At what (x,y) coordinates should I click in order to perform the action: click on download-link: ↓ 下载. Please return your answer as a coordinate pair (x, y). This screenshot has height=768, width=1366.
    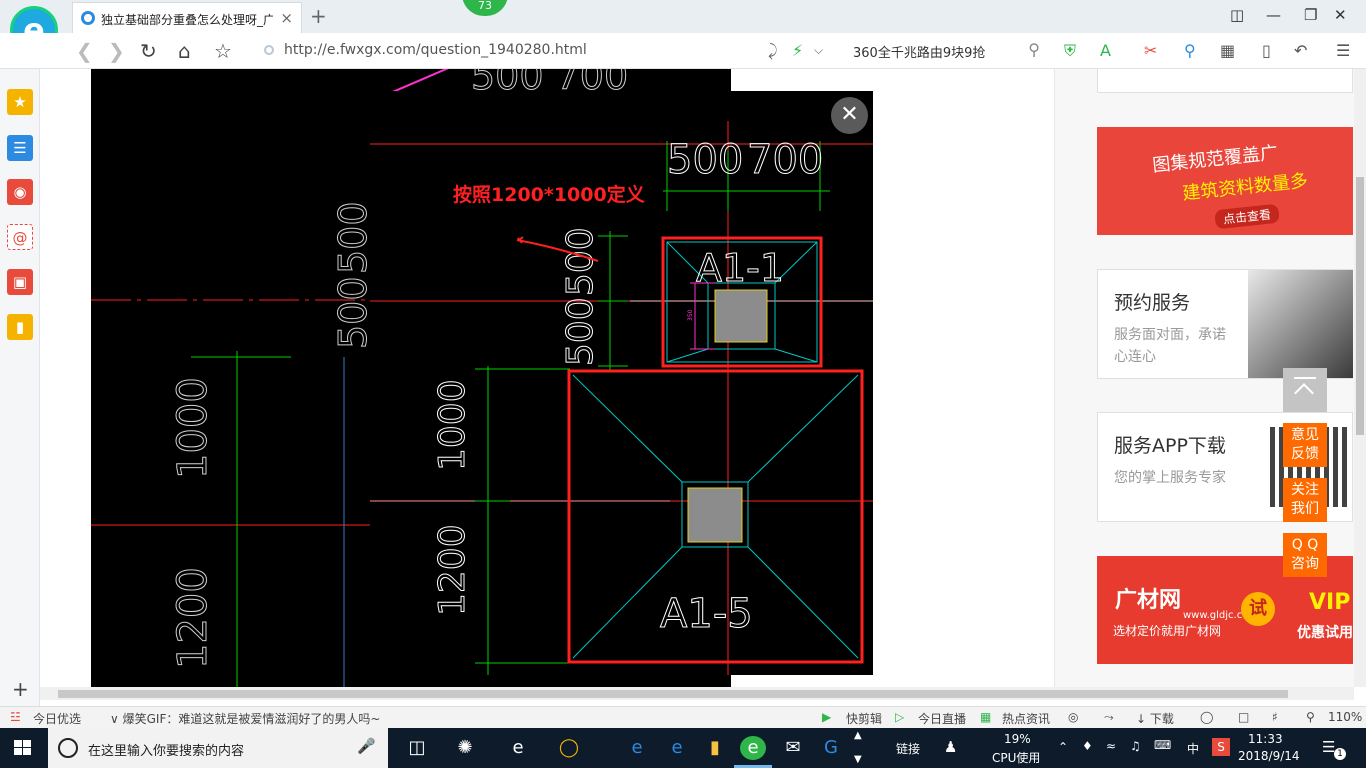
    Looking at the image, I should click on (1155, 718).